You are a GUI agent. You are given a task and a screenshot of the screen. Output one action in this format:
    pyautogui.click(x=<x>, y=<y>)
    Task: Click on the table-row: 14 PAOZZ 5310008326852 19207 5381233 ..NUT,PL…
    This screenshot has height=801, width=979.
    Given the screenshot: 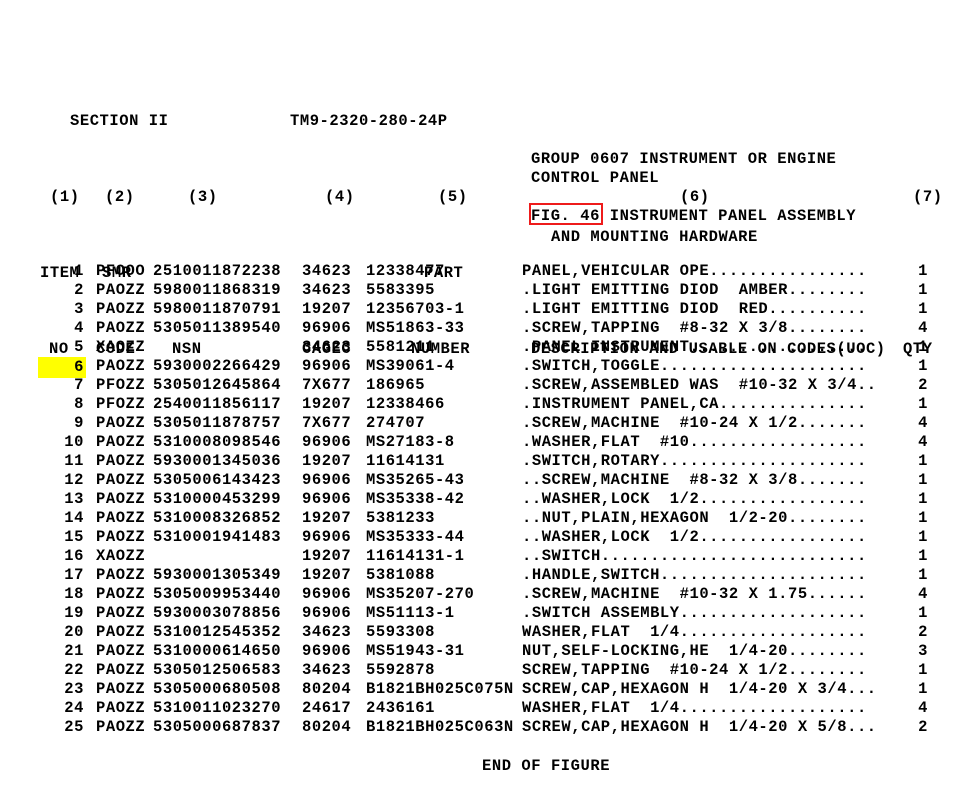 What is the action you would take?
    pyautogui.click(x=489, y=518)
    